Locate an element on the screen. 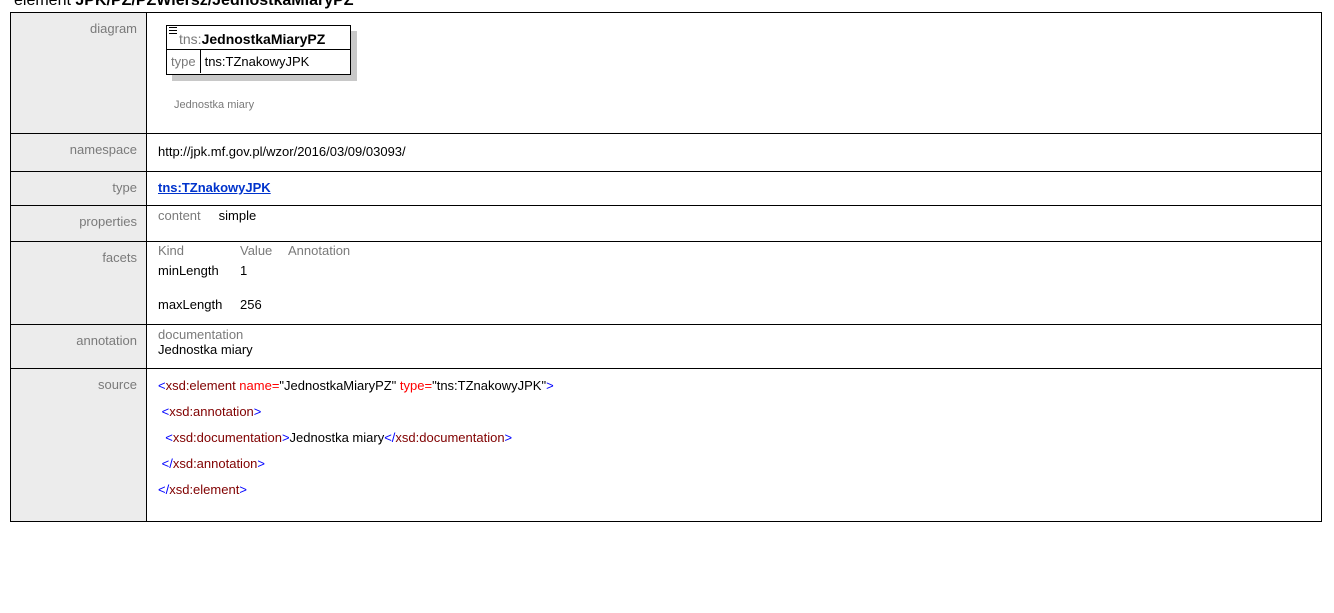 This screenshot has height=613, width=1334. source-line: </xsd:annotation> is located at coordinates (213, 463).